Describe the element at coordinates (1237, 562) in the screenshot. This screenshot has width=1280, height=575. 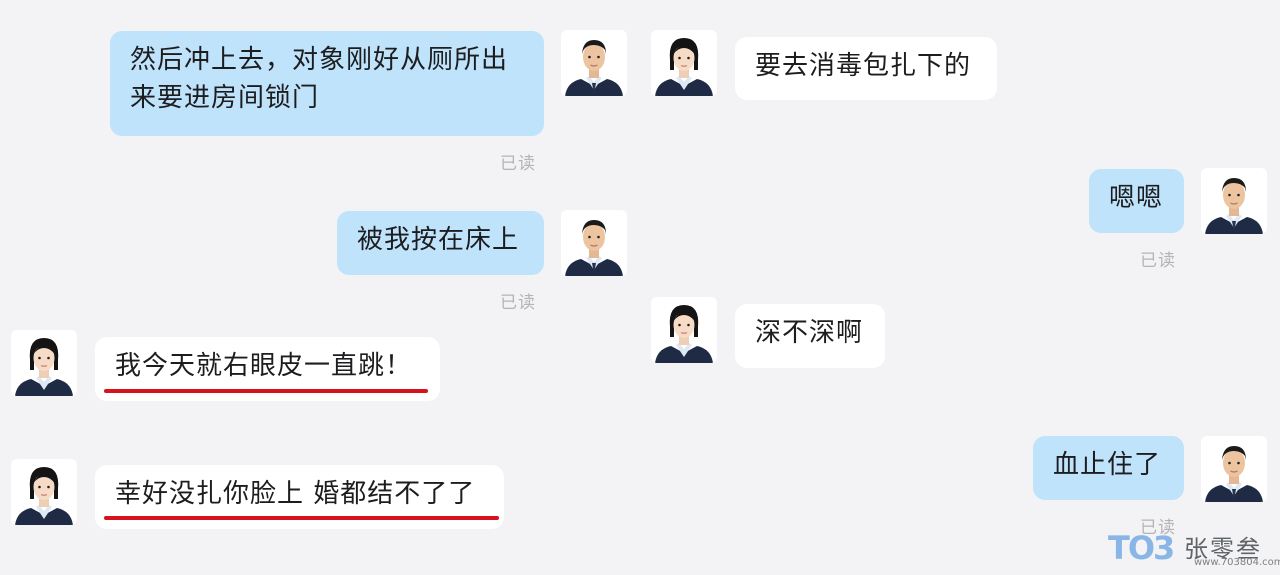
I see `watermark-url: www.703804.com` at that location.